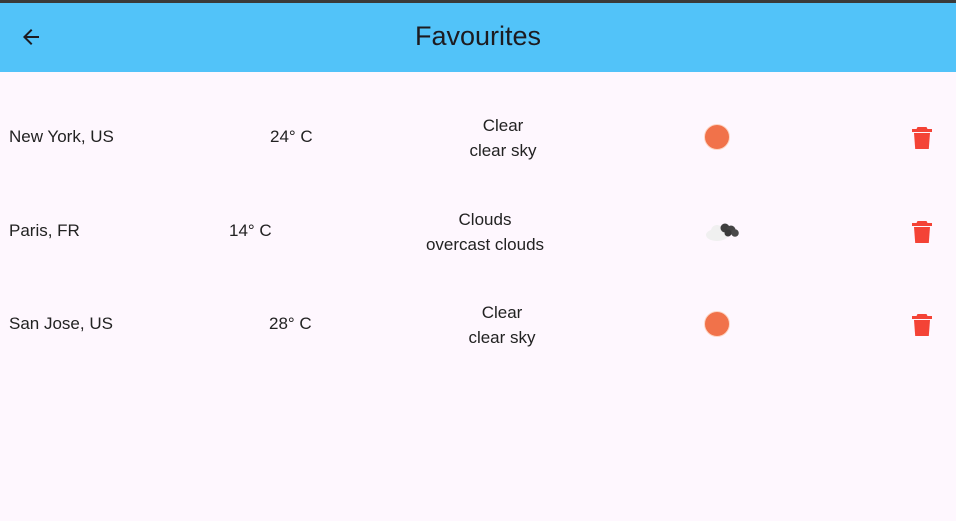 This screenshot has height=521, width=956. I want to click on city-name: San Jose, US, so click(61, 323).